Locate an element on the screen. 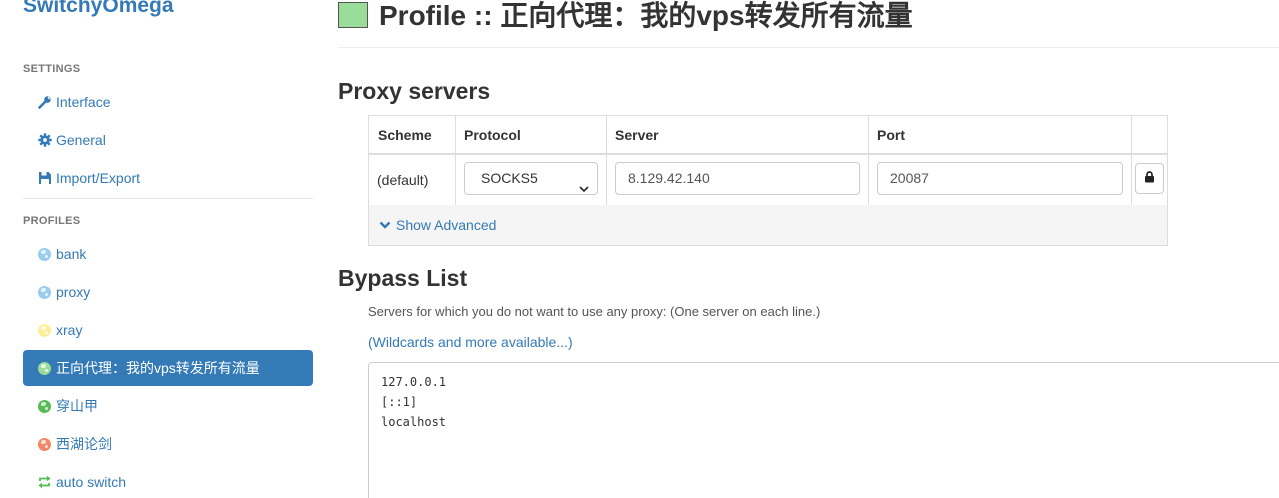  sidebar-item-import-export: Import/Export is located at coordinates (168, 178).